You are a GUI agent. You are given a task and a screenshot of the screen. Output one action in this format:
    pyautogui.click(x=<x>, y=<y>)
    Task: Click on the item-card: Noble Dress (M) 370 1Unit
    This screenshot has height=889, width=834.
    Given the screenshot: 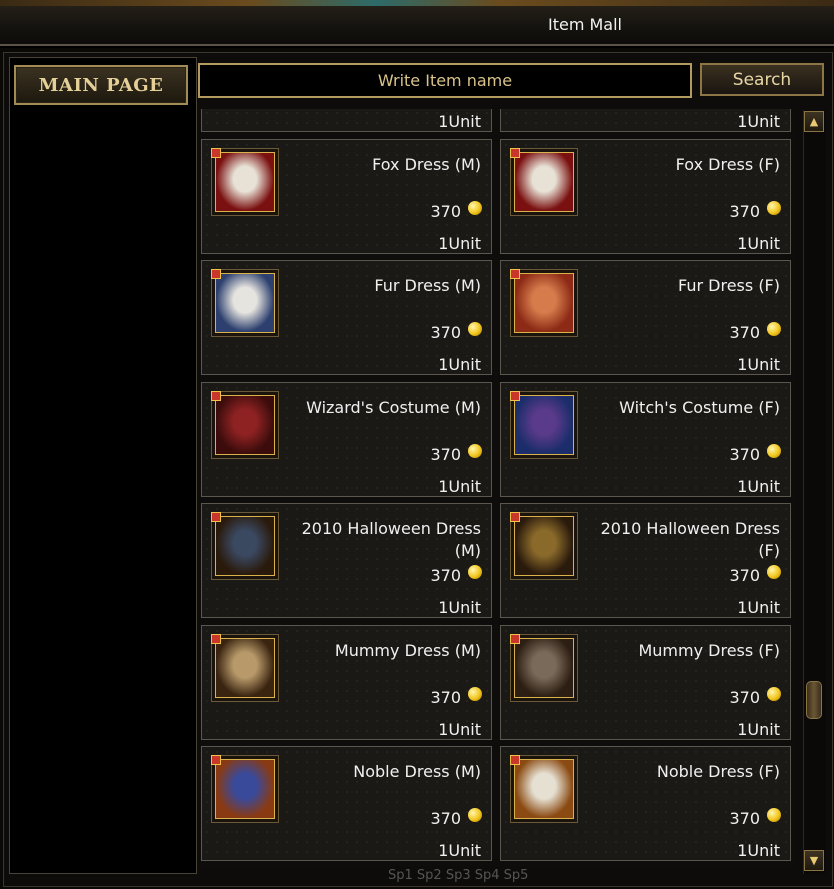 What is the action you would take?
    pyautogui.click(x=346, y=803)
    